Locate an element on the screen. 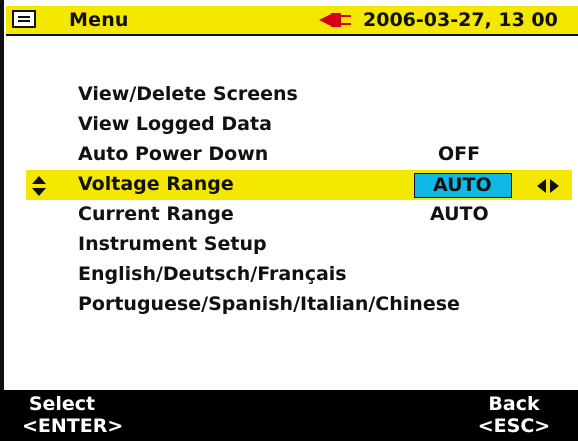 Image resolution: width=578 pixels, height=441 pixels. menu-item-view-logged-data: View Logged Data is located at coordinates (299, 125).